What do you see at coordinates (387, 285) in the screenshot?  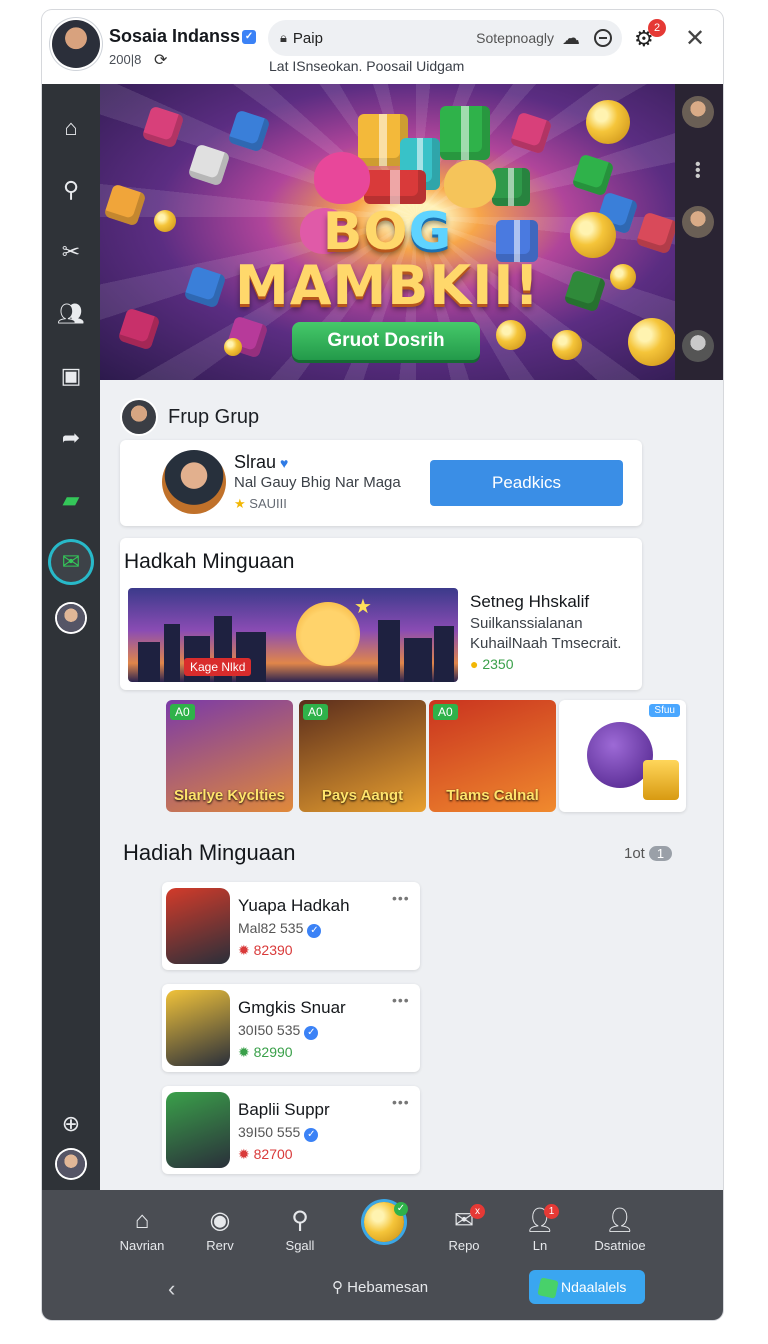 I see `banner-title-line2: MAMBKII!` at bounding box center [387, 285].